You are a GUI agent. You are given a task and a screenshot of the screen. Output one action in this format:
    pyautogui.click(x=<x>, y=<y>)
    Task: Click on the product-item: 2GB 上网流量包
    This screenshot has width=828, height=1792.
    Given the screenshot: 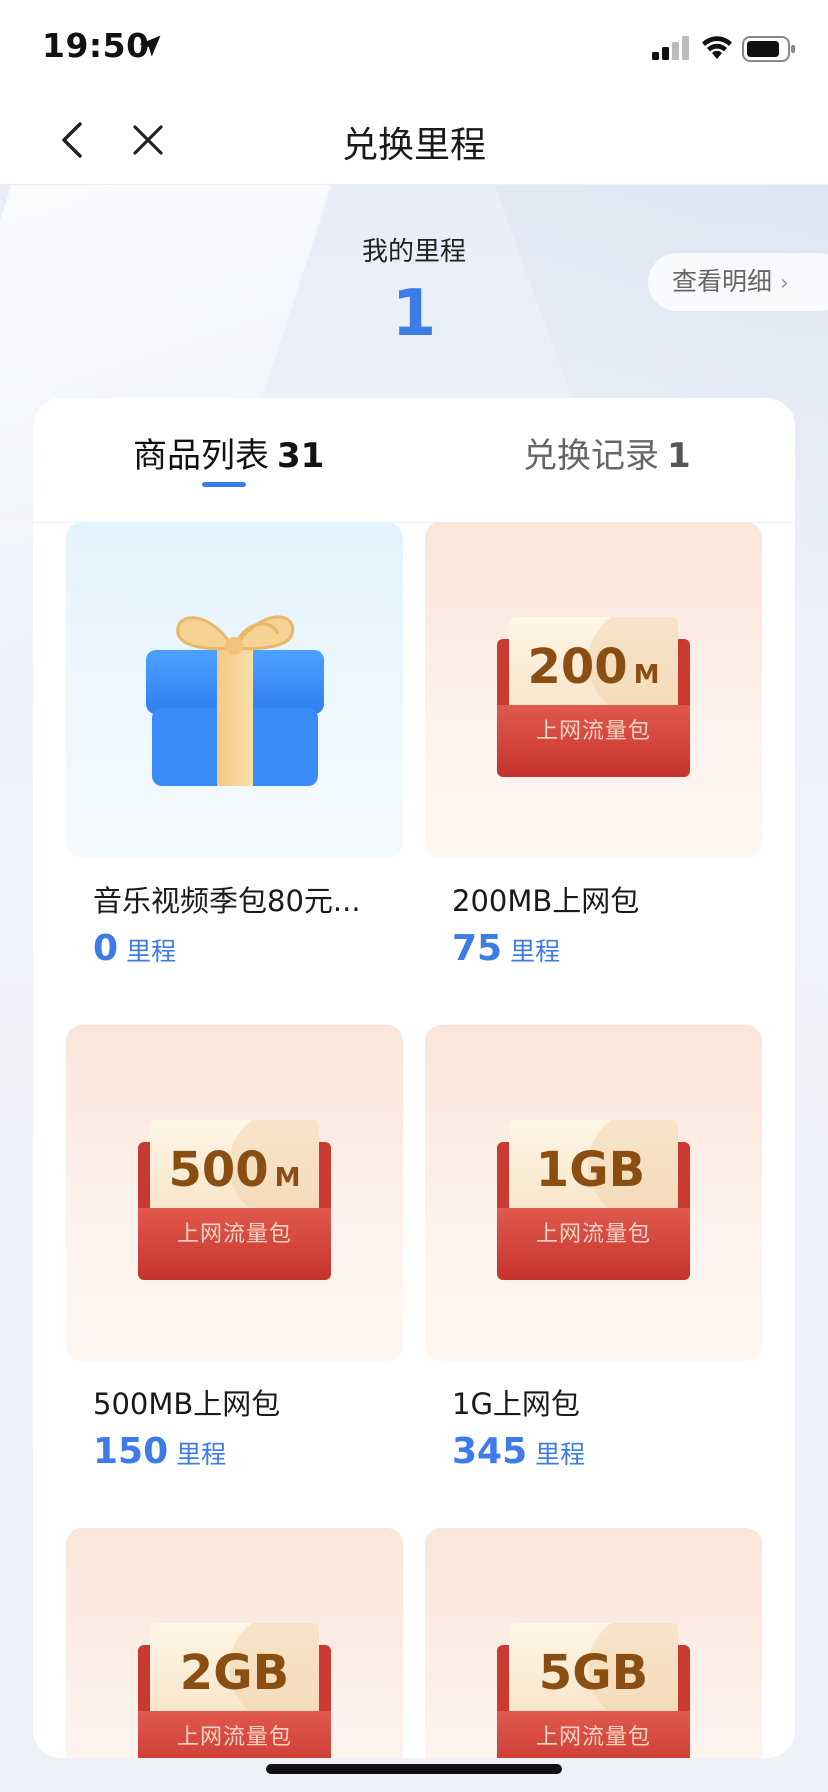 What is the action you would take?
    pyautogui.click(x=234, y=1643)
    